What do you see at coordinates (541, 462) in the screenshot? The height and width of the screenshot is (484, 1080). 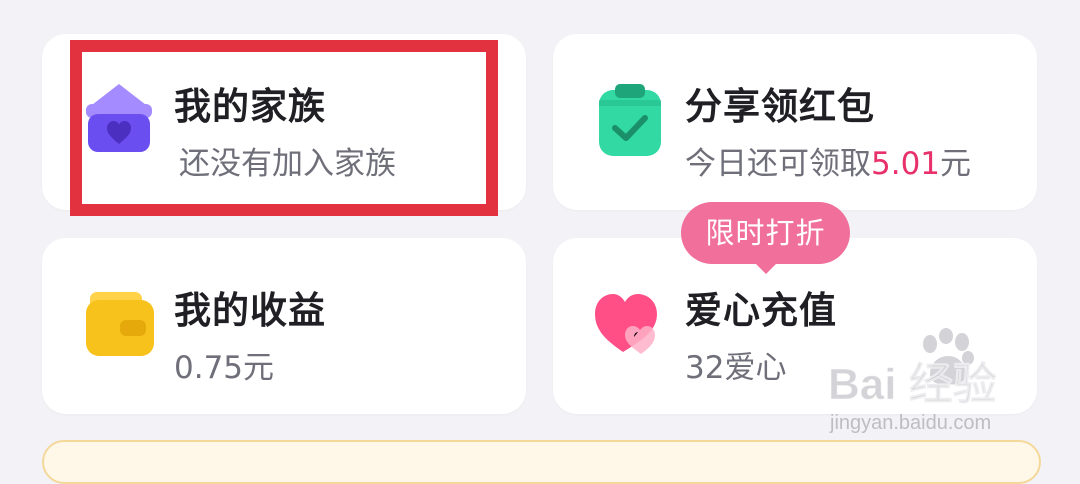 I see `bottom-banner-card` at bounding box center [541, 462].